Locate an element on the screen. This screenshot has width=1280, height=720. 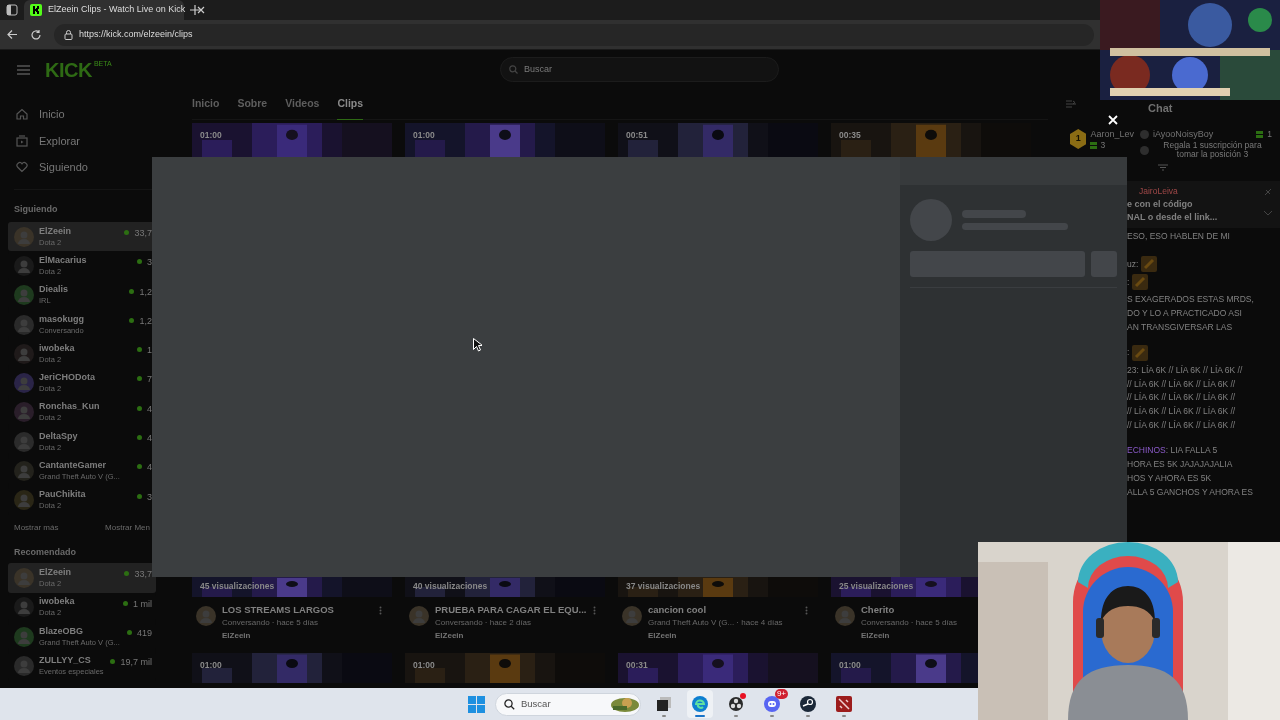
mouse-cursor-icon is located at coordinates (477, 345).